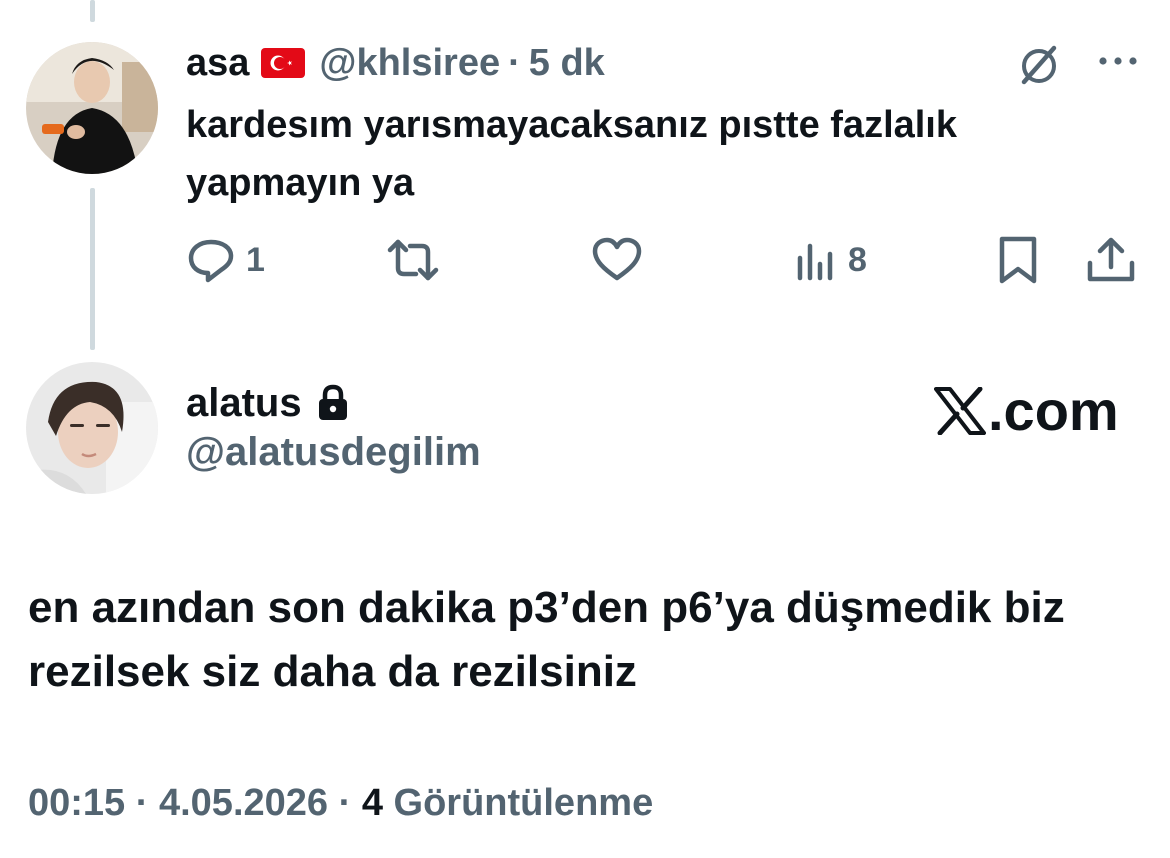 The image size is (1170, 858). What do you see at coordinates (1118, 61) in the screenshot?
I see `more-icon` at bounding box center [1118, 61].